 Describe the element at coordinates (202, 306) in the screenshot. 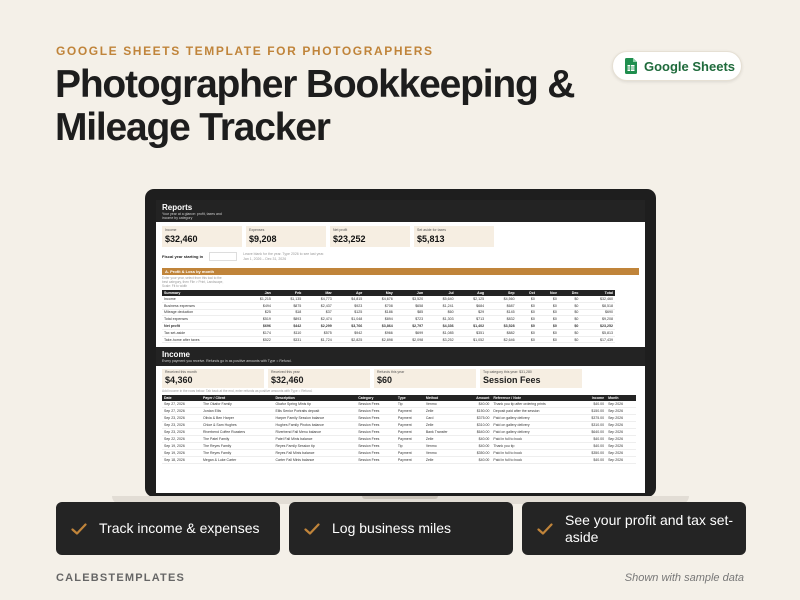

I see `pl-cell: Business expenses` at that location.